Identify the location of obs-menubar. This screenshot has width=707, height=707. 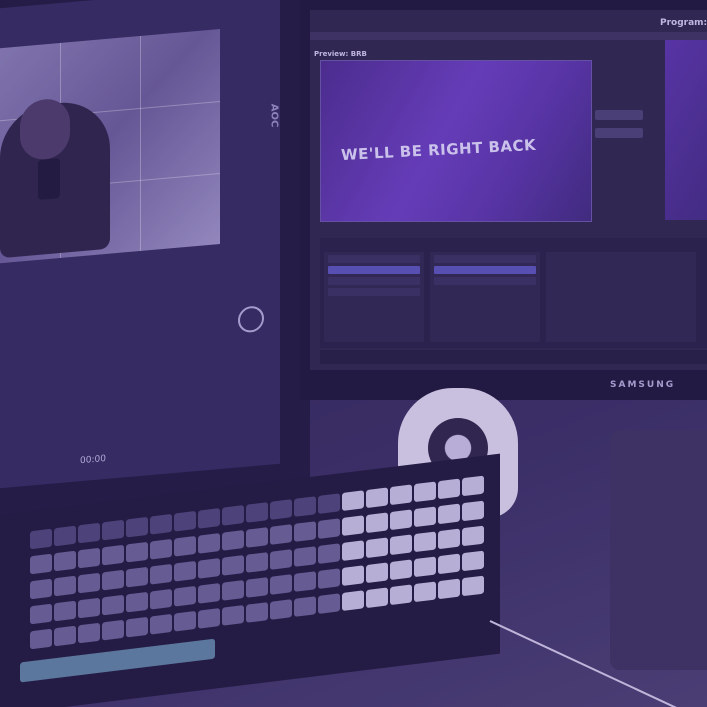
(508, 36).